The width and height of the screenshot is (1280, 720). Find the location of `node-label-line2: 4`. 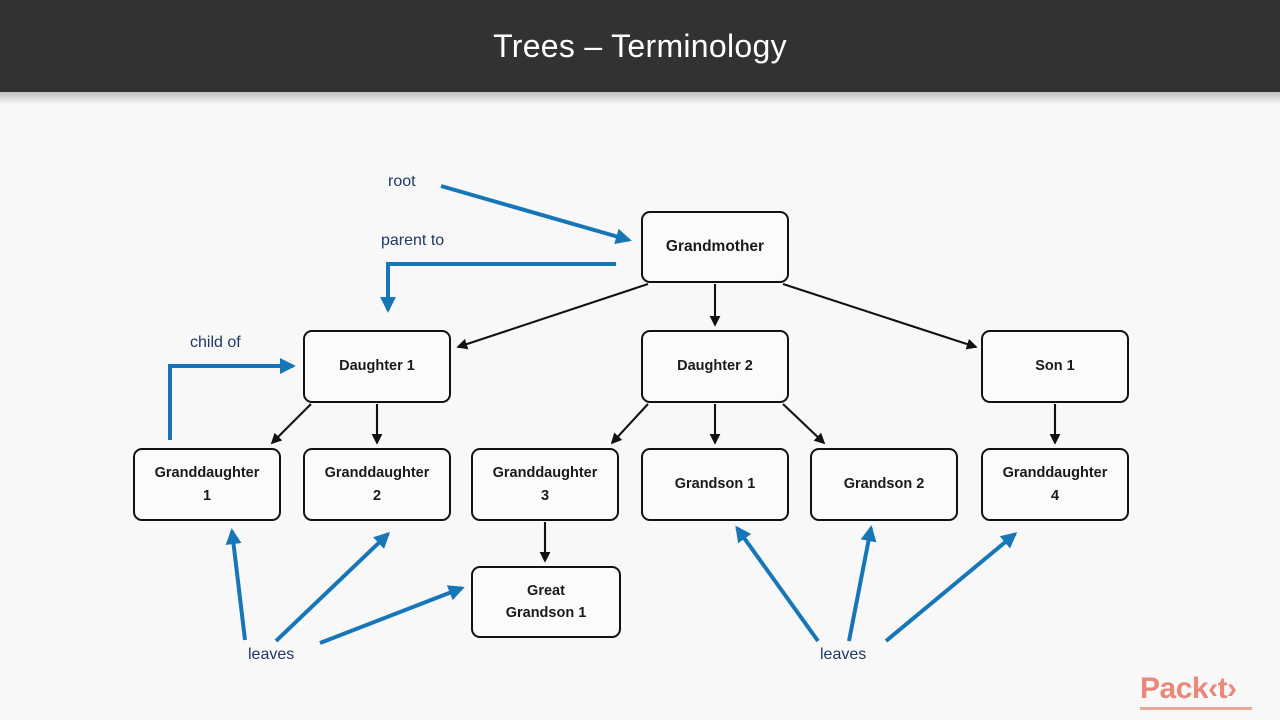

node-label-line2: 4 is located at coordinates (1055, 495).